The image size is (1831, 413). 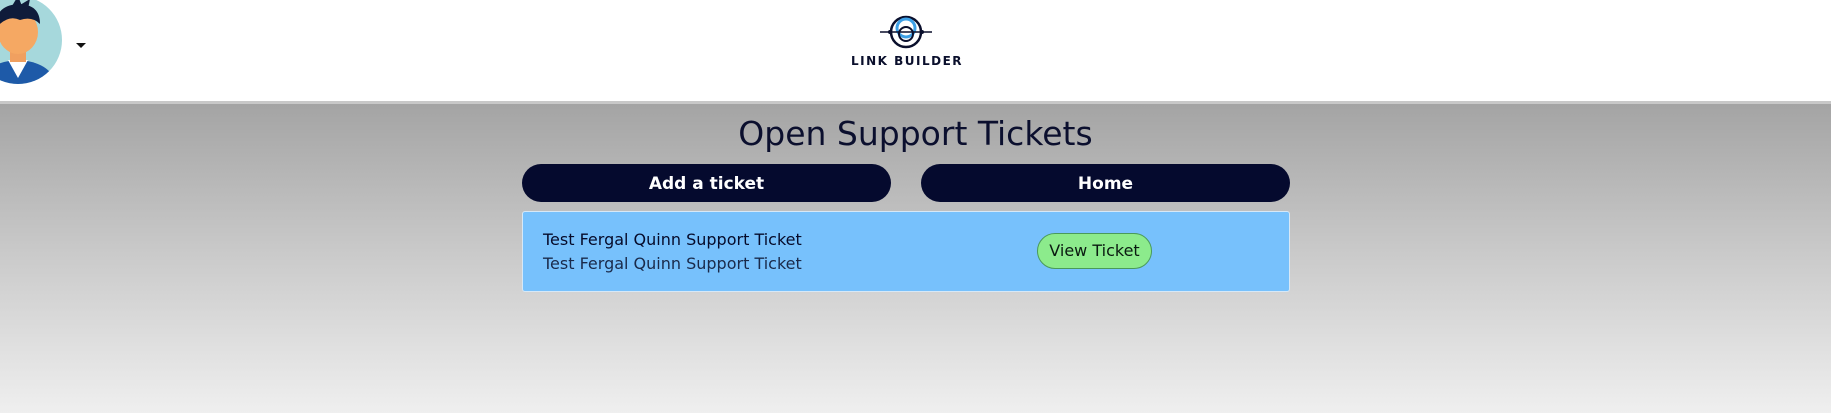 What do you see at coordinates (706, 183) in the screenshot?
I see `add-ticket-button: Add a ticket` at bounding box center [706, 183].